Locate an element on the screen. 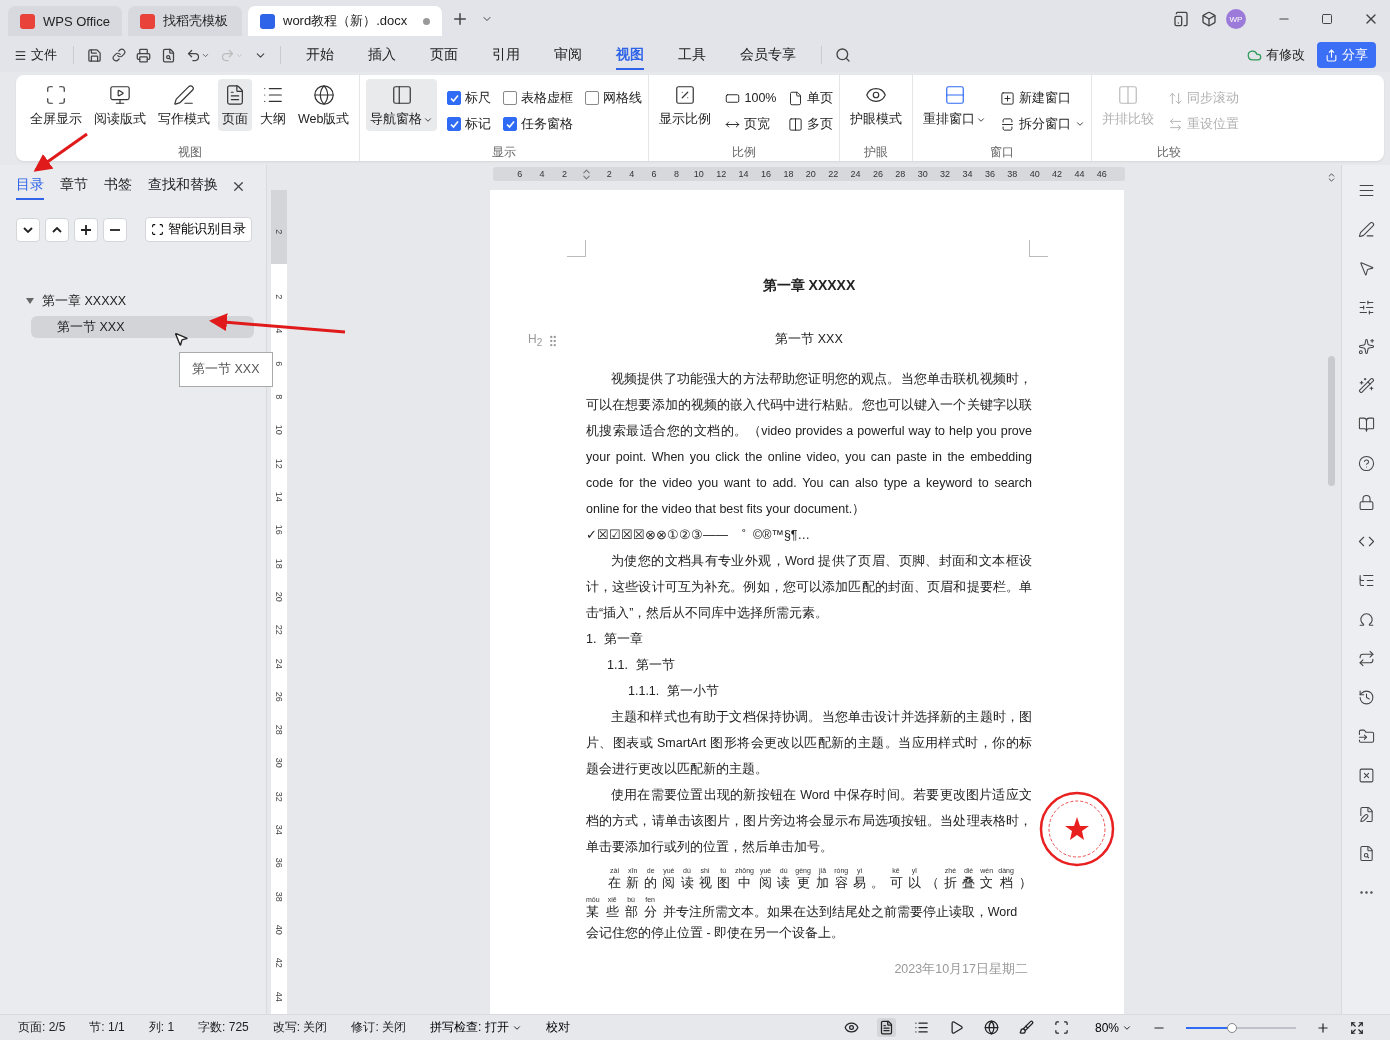  text-character: 文 is located at coordinates (987, 883).